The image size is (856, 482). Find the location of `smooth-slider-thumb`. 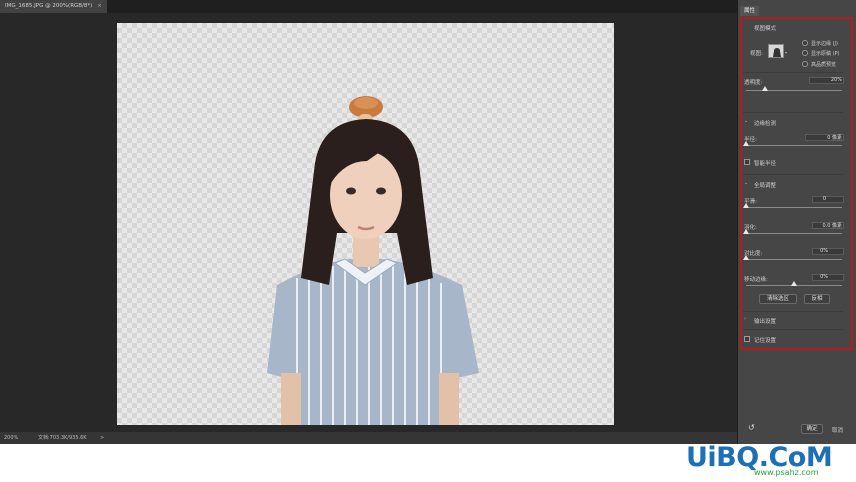

smooth-slider-thumb is located at coordinates (746, 205).